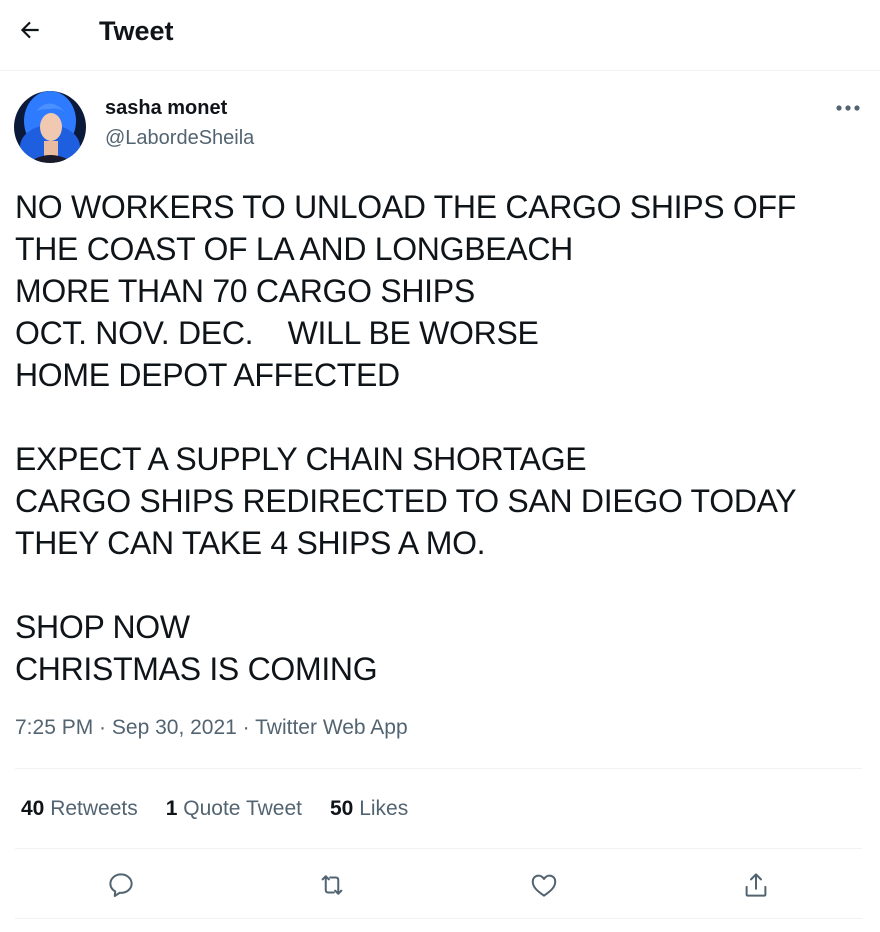  I want to click on quotes-label: Quote Tweet, so click(242, 808).